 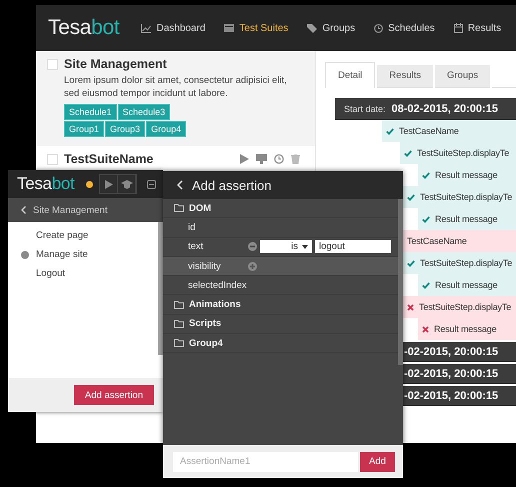 What do you see at coordinates (265, 462) in the screenshot?
I see `name-field: AssertionName1` at bounding box center [265, 462].